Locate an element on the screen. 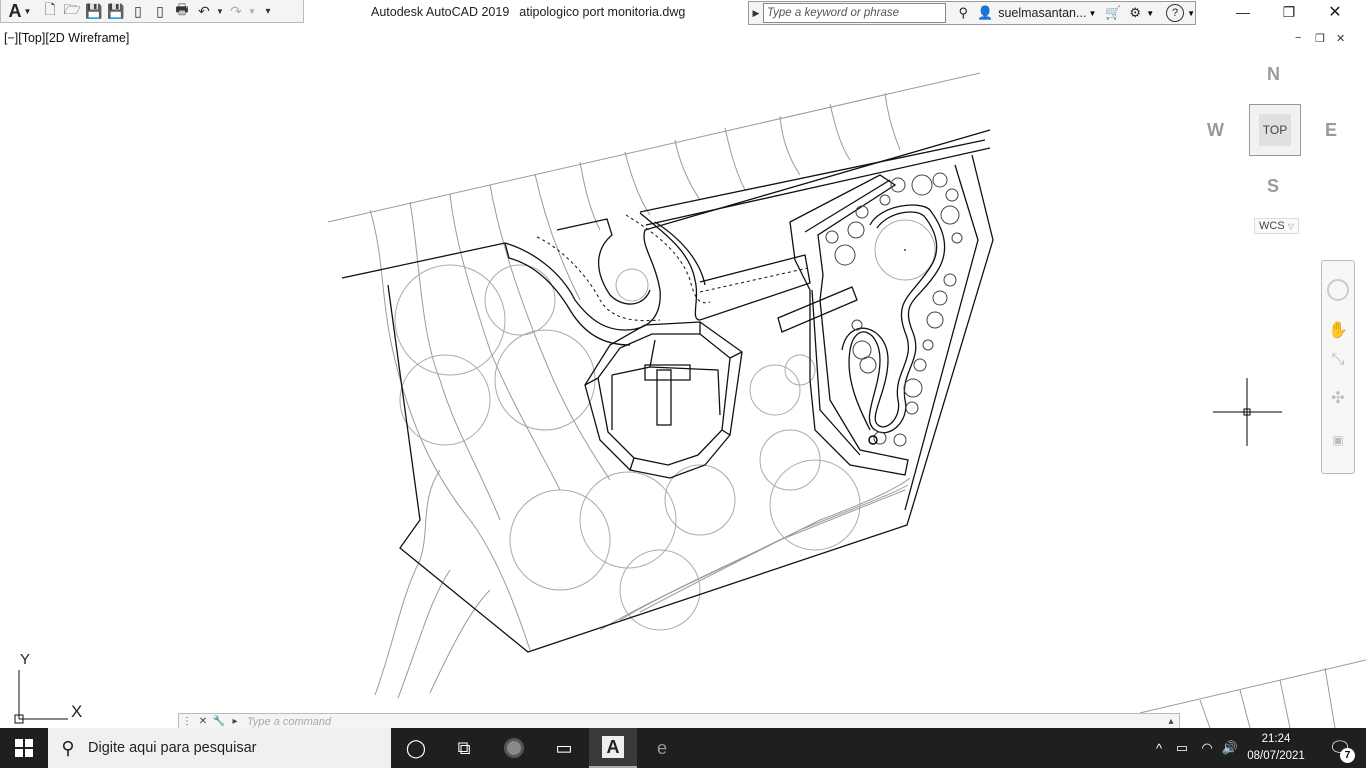  chrome-icon is located at coordinates (514, 748).